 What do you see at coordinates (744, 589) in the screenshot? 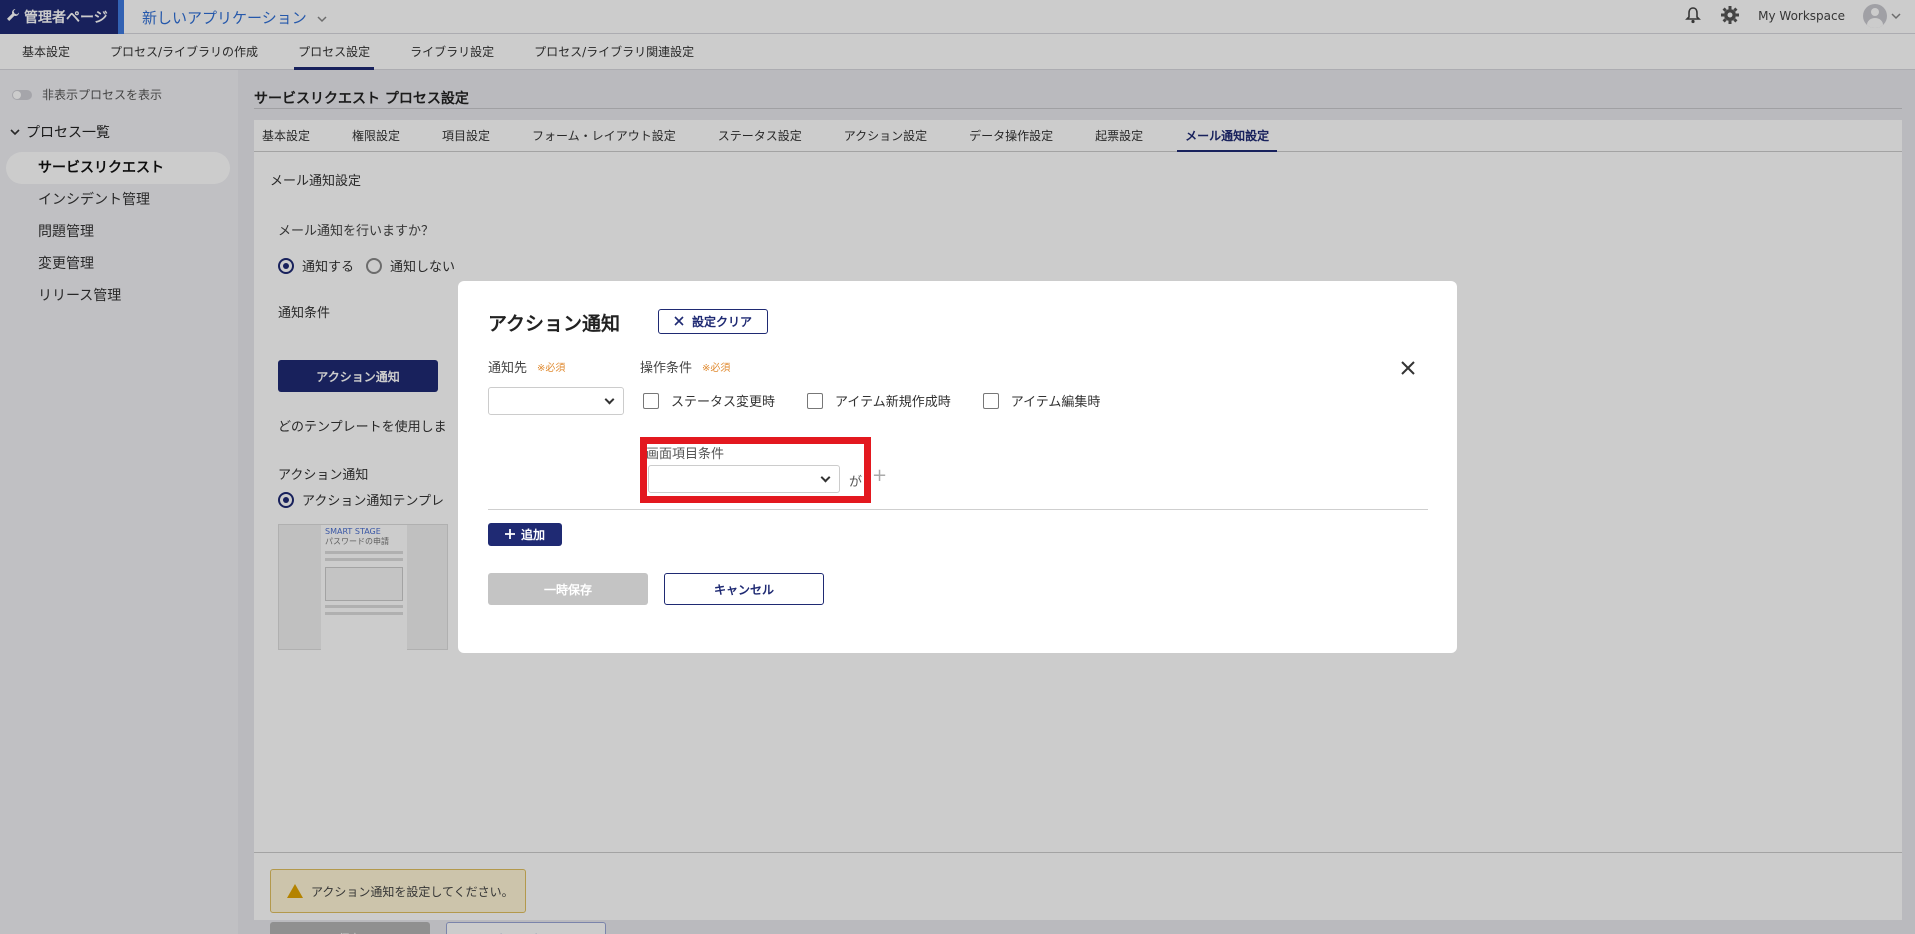
I see `modal-cancel-button: キャンセル` at bounding box center [744, 589].